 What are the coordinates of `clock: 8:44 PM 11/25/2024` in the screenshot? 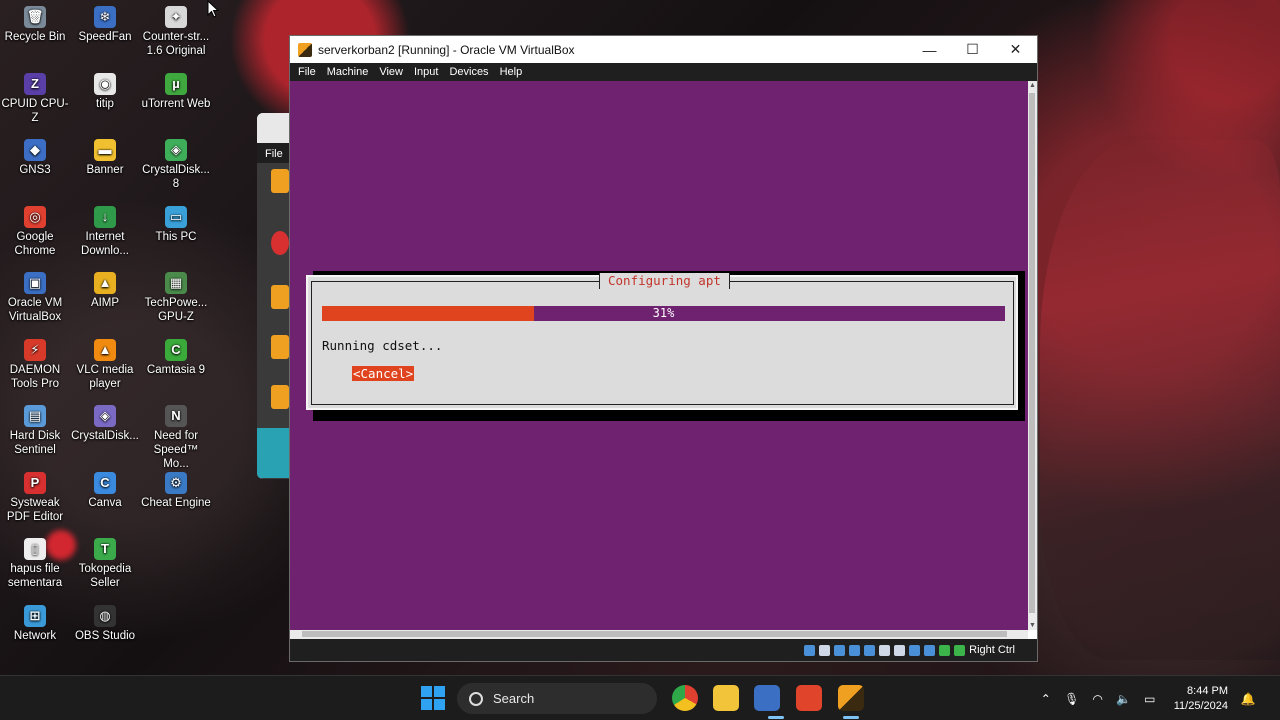 It's located at (1201, 699).